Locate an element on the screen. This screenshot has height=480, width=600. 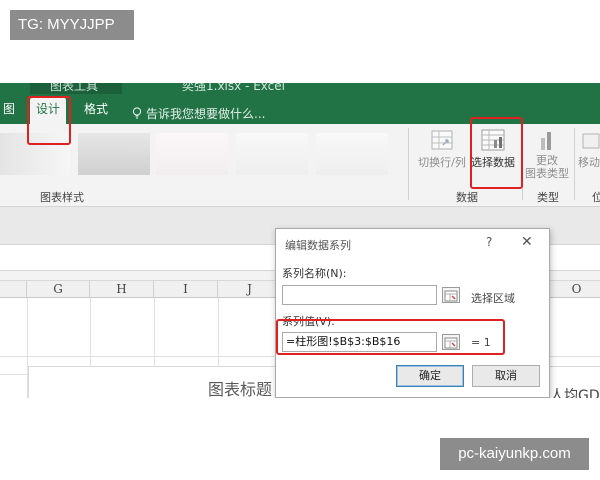
tab-chart-partial: 图 is located at coordinates (10, 111).